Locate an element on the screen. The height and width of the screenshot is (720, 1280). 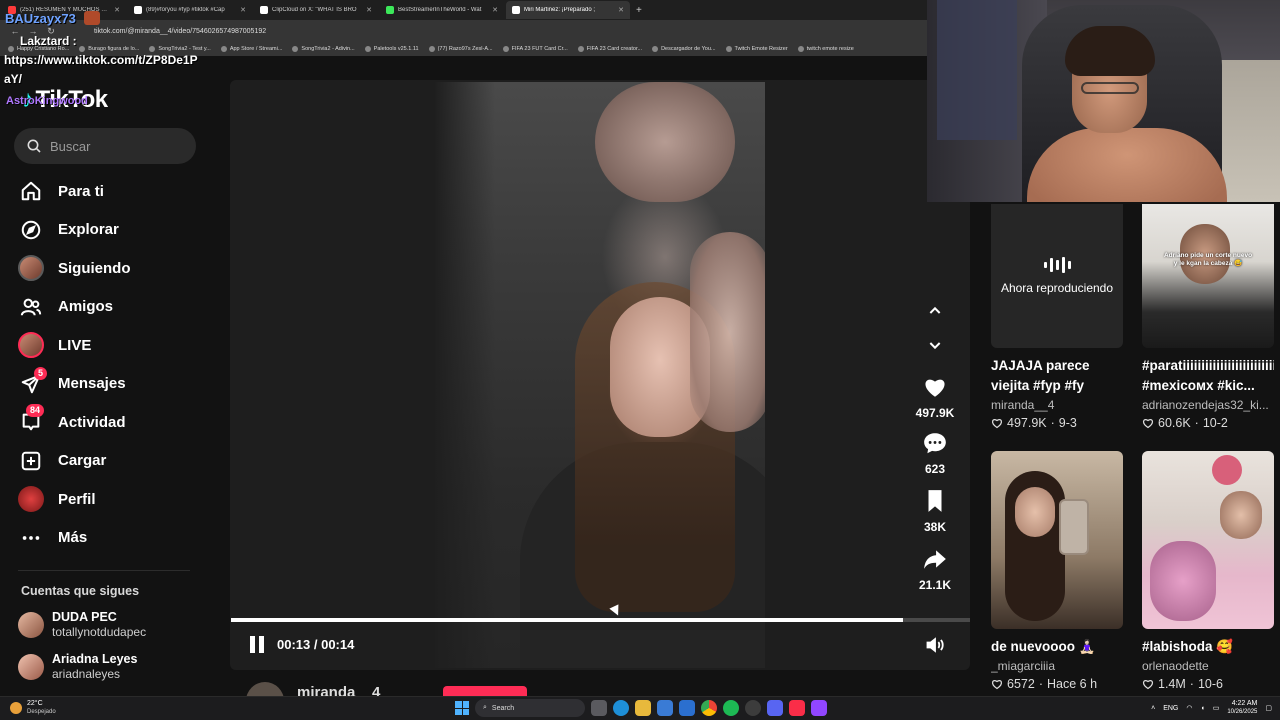
now-playing-label: Ahora reproduciendo is located at coordinates (1057, 288).